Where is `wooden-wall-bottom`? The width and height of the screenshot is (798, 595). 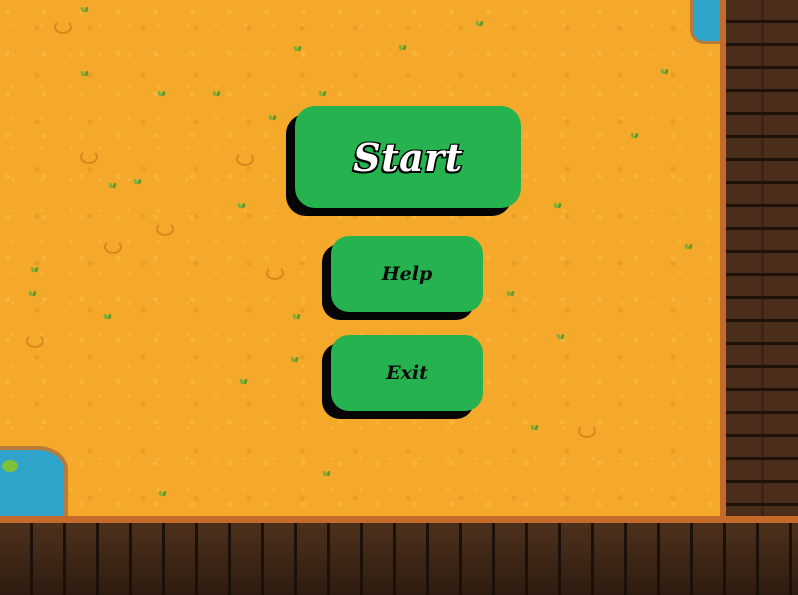
wooden-wall-bottom is located at coordinates (399, 555).